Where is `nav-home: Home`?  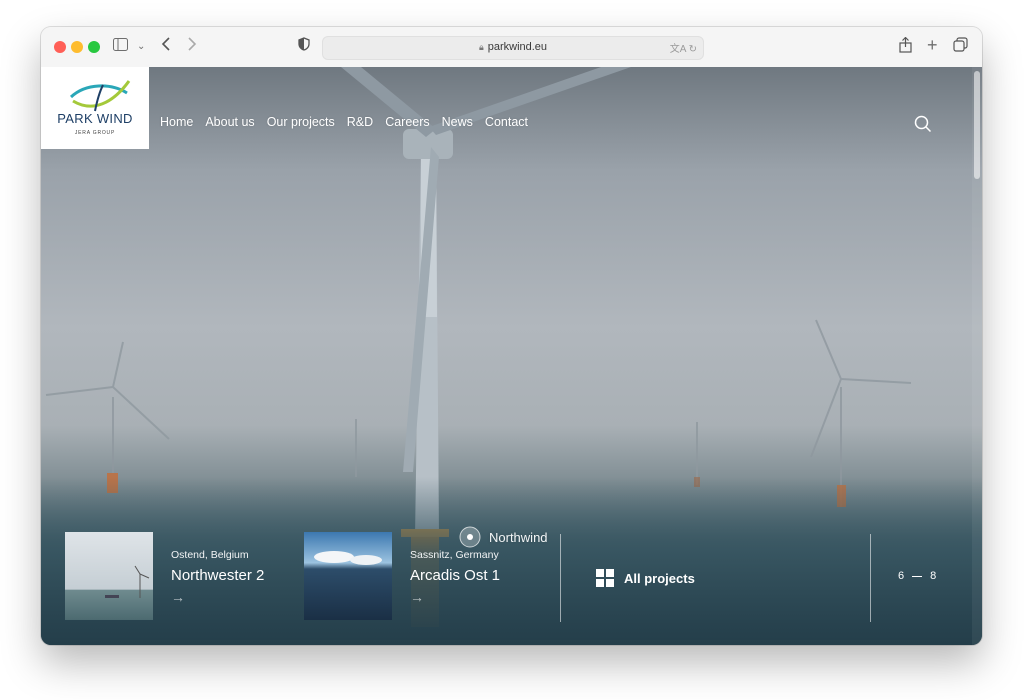
nav-home: Home is located at coordinates (176, 122).